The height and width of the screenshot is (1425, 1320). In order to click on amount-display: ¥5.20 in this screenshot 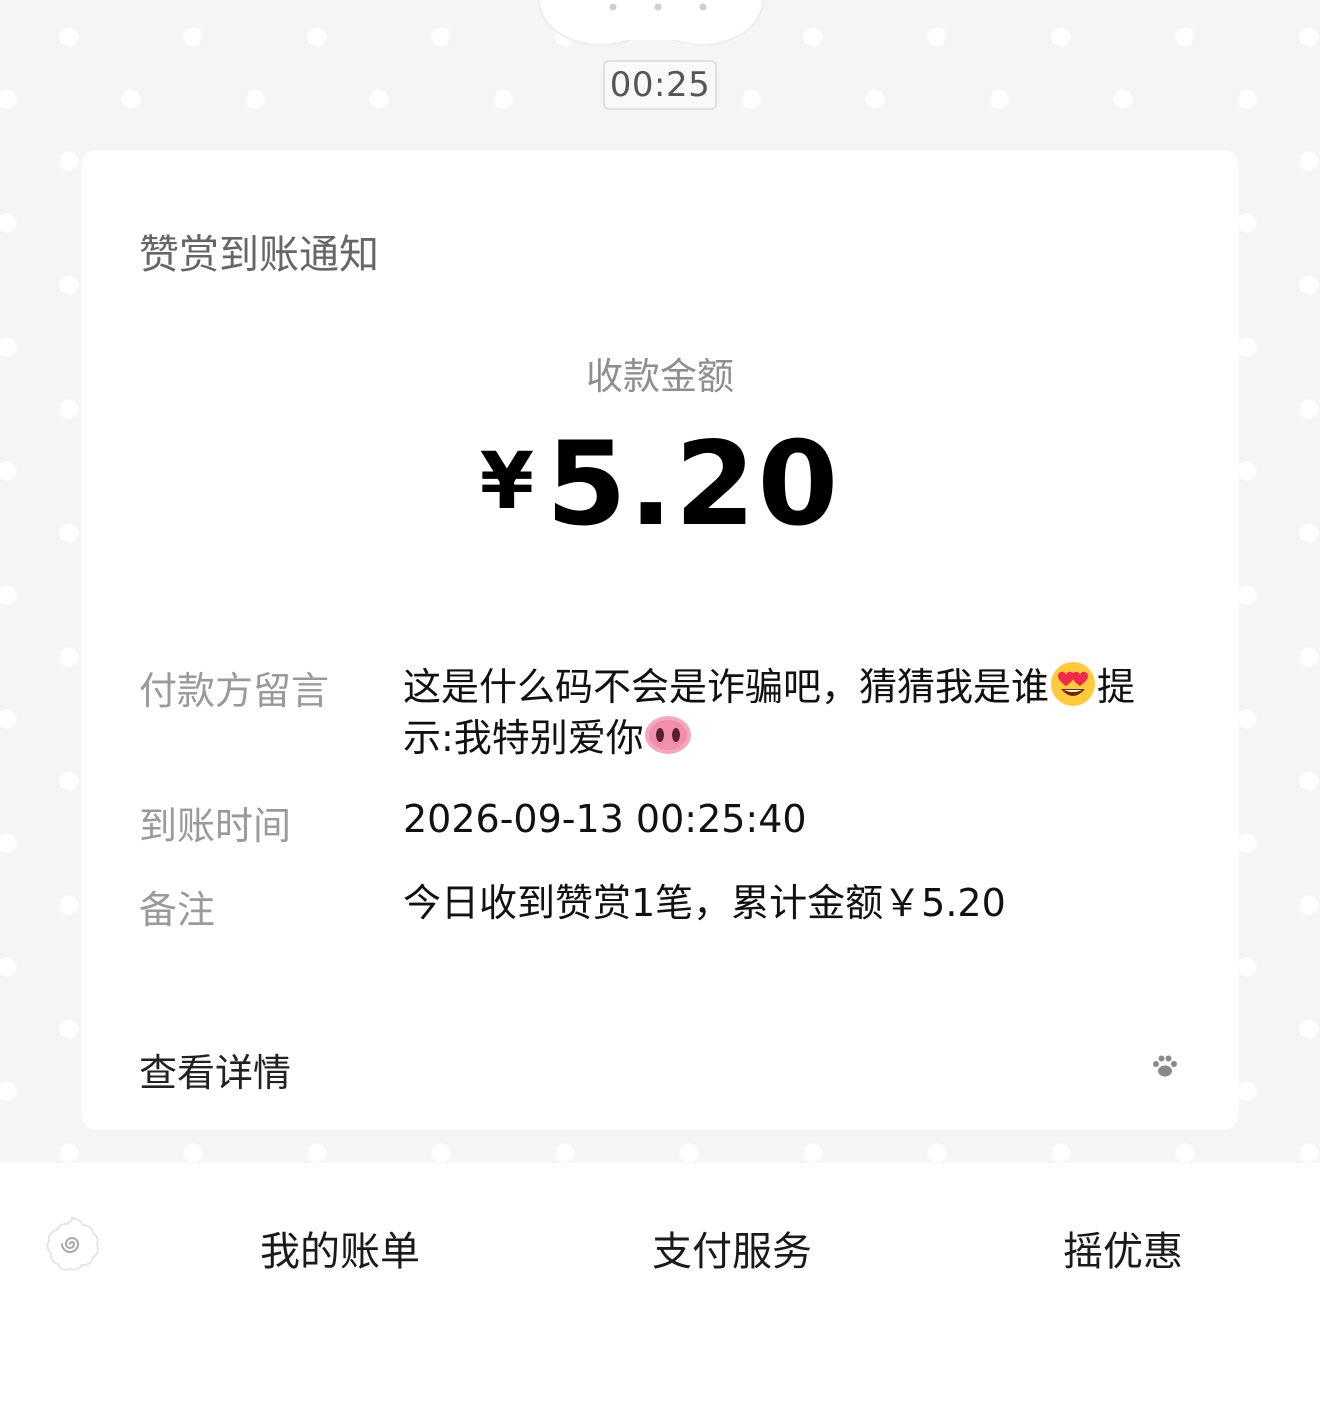, I will do `click(660, 485)`.